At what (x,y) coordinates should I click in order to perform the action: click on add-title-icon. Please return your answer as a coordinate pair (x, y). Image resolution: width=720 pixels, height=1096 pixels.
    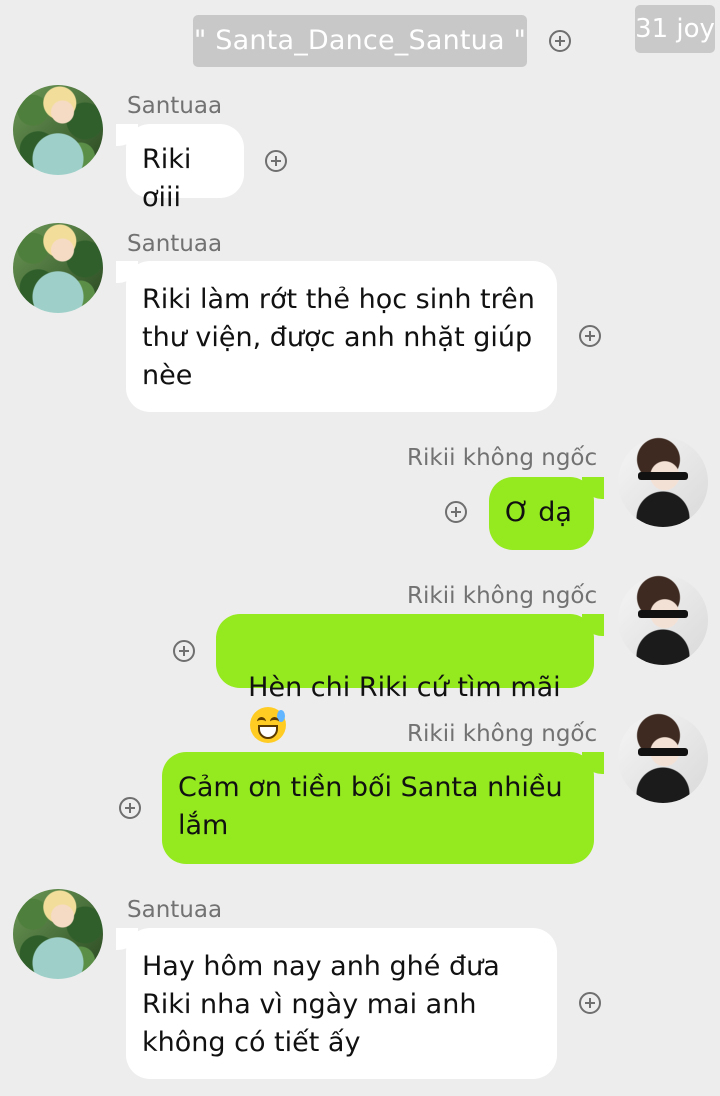
    Looking at the image, I should click on (560, 41).